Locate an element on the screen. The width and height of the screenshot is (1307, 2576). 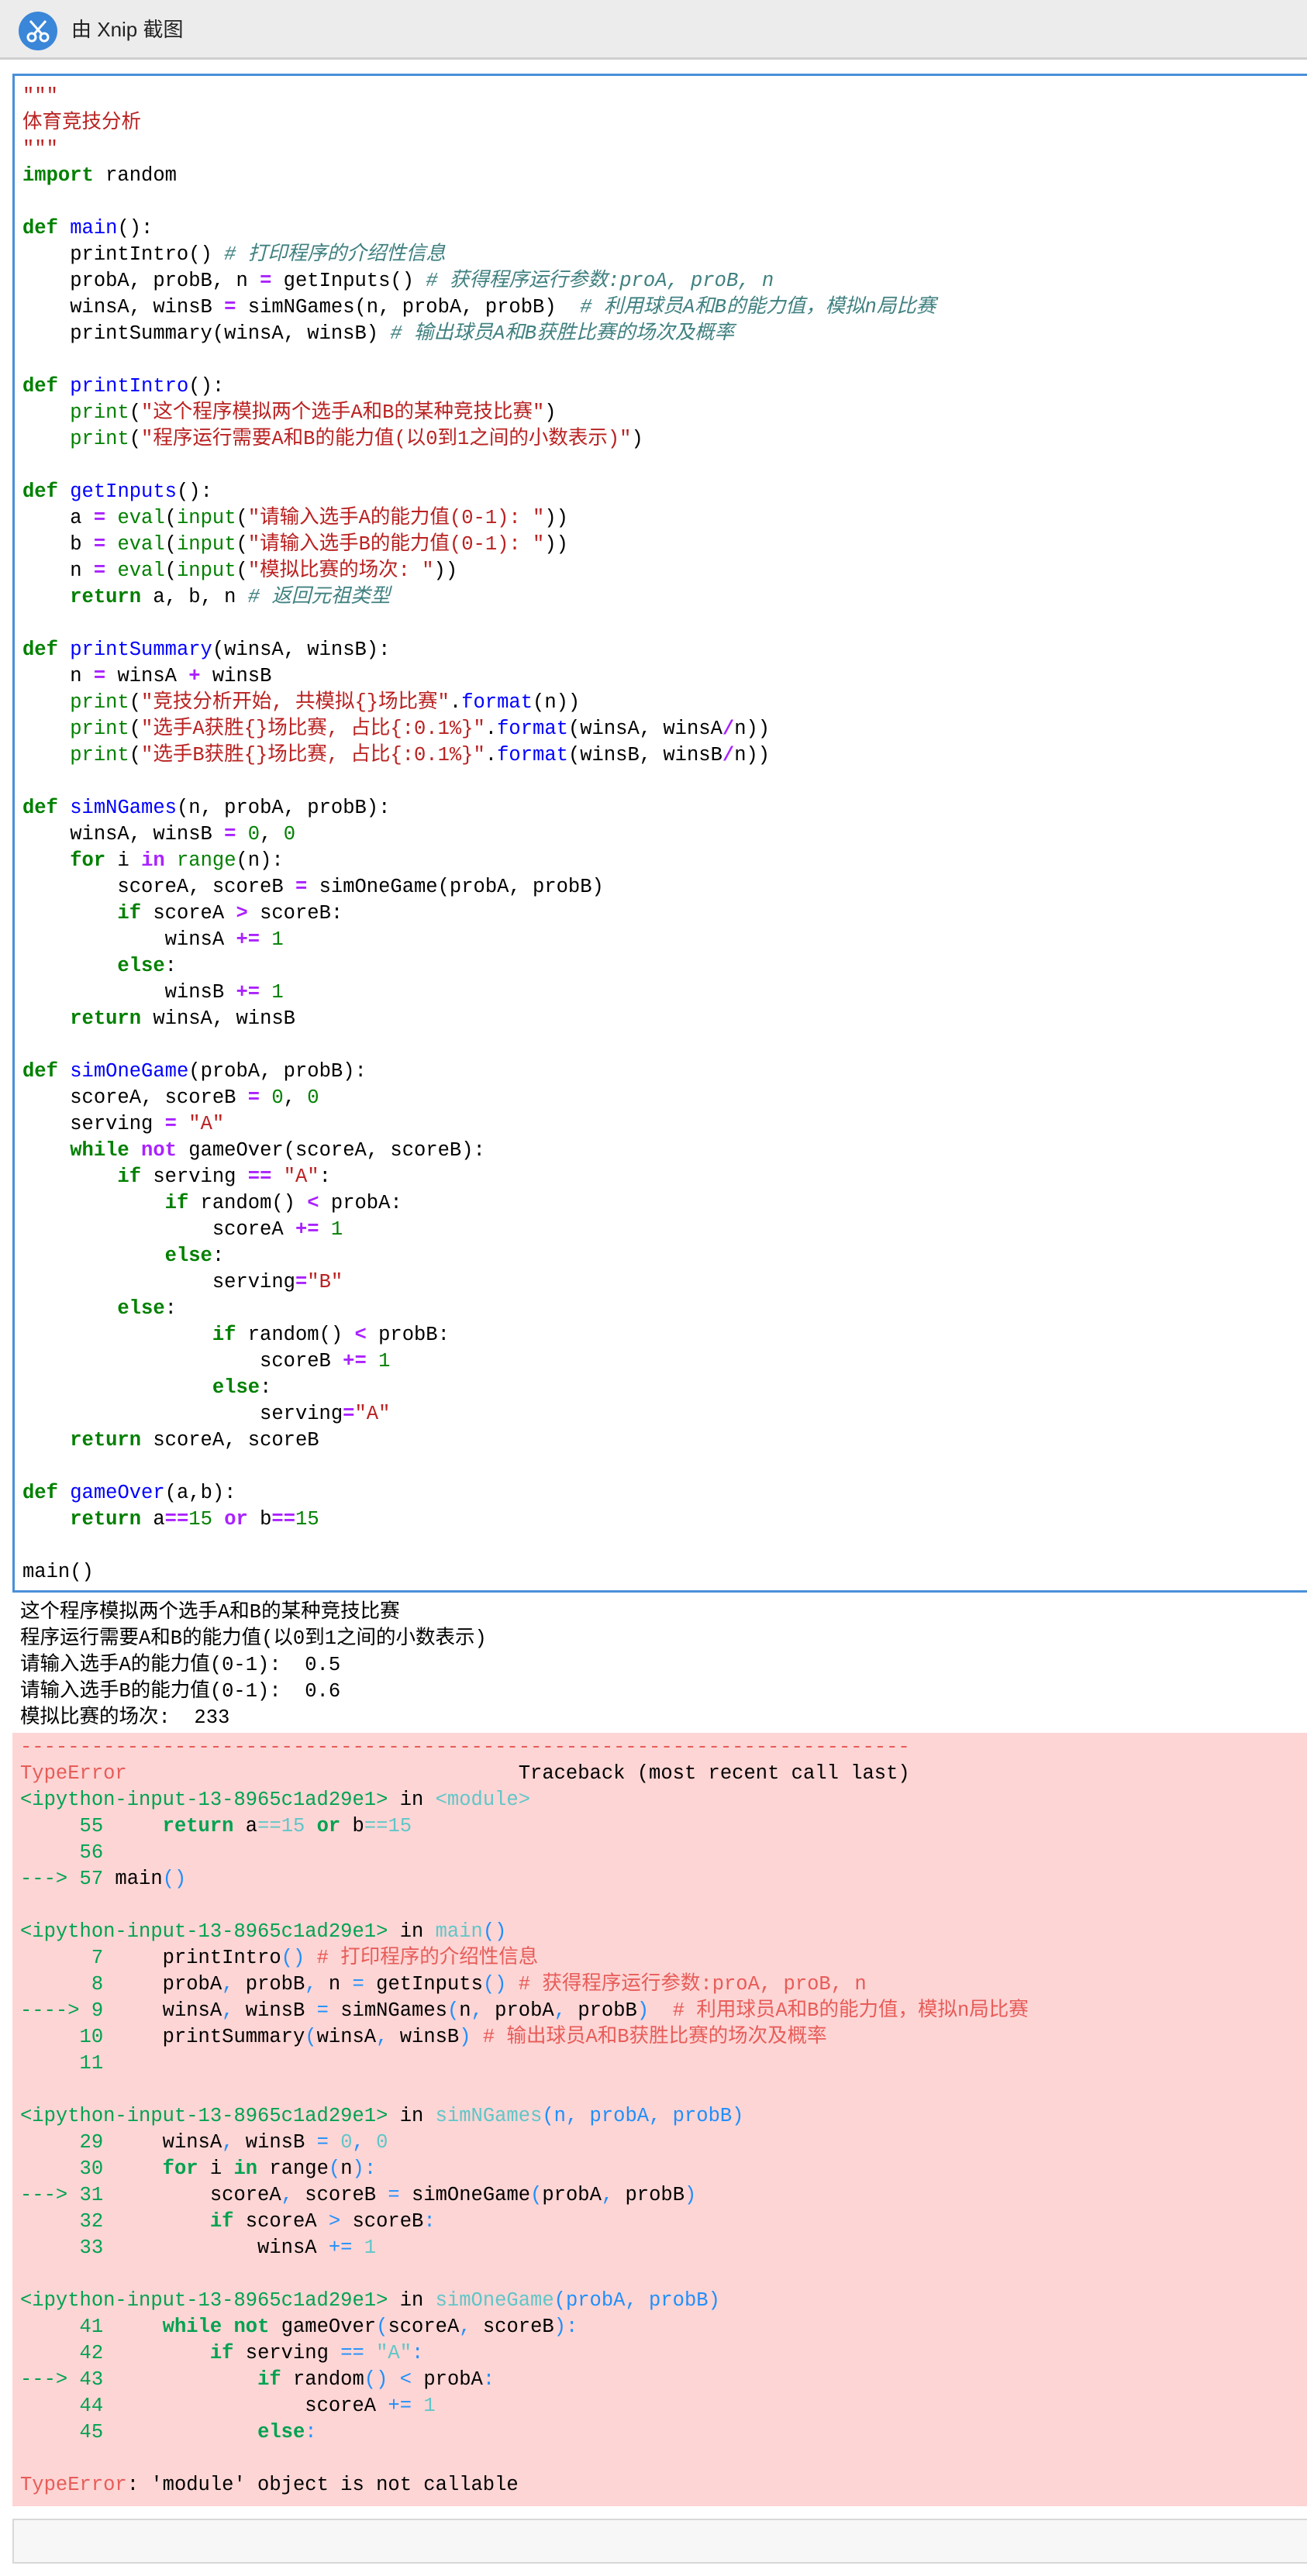
window-title: 由 Xnip 截图 is located at coordinates (128, 29).